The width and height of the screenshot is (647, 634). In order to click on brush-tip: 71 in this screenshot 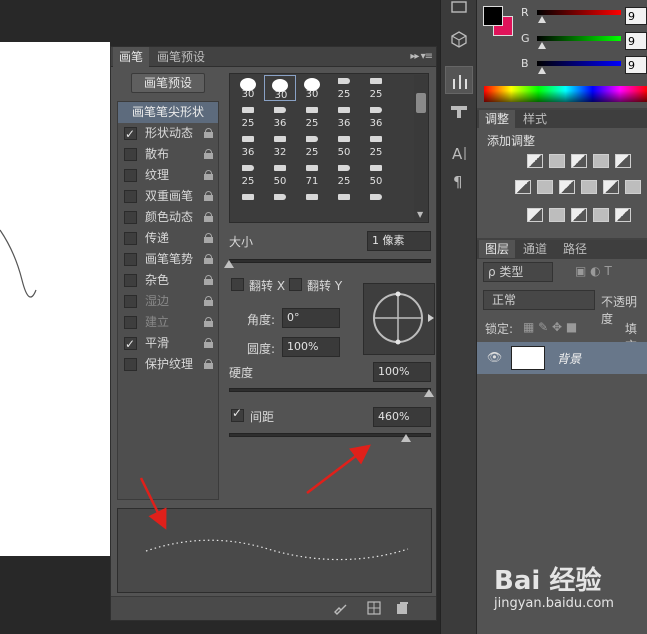, I will do `click(312, 175)`.